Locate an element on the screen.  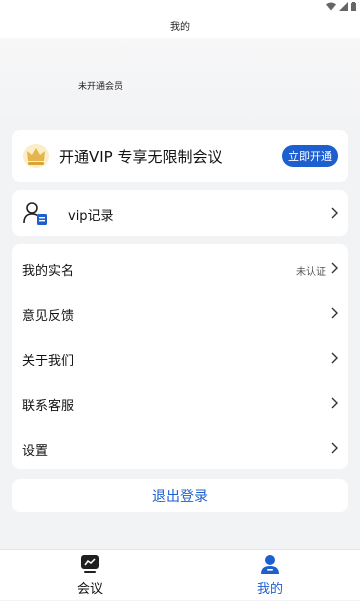
vip-record-label: vip记录 is located at coordinates (91, 216).